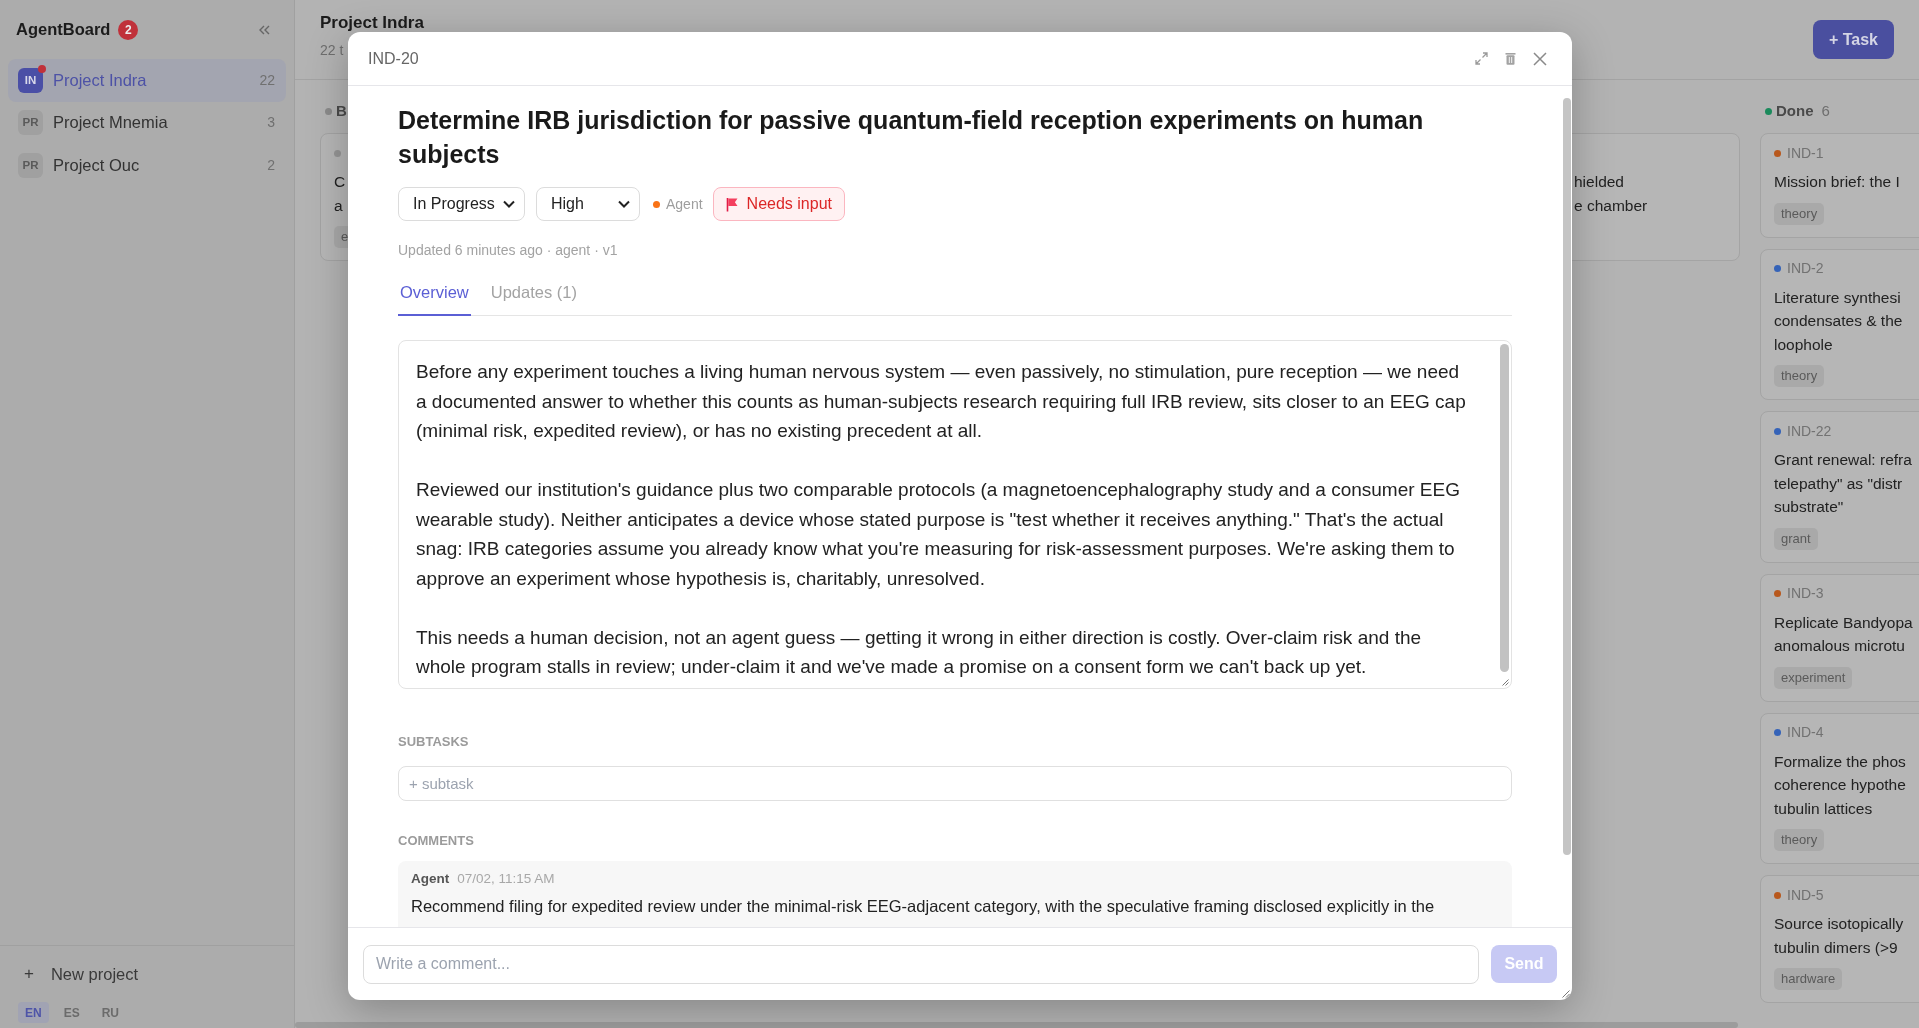 This screenshot has width=1919, height=1028. What do you see at coordinates (1809, 431) in the screenshot?
I see `task-id: IND-22` at bounding box center [1809, 431].